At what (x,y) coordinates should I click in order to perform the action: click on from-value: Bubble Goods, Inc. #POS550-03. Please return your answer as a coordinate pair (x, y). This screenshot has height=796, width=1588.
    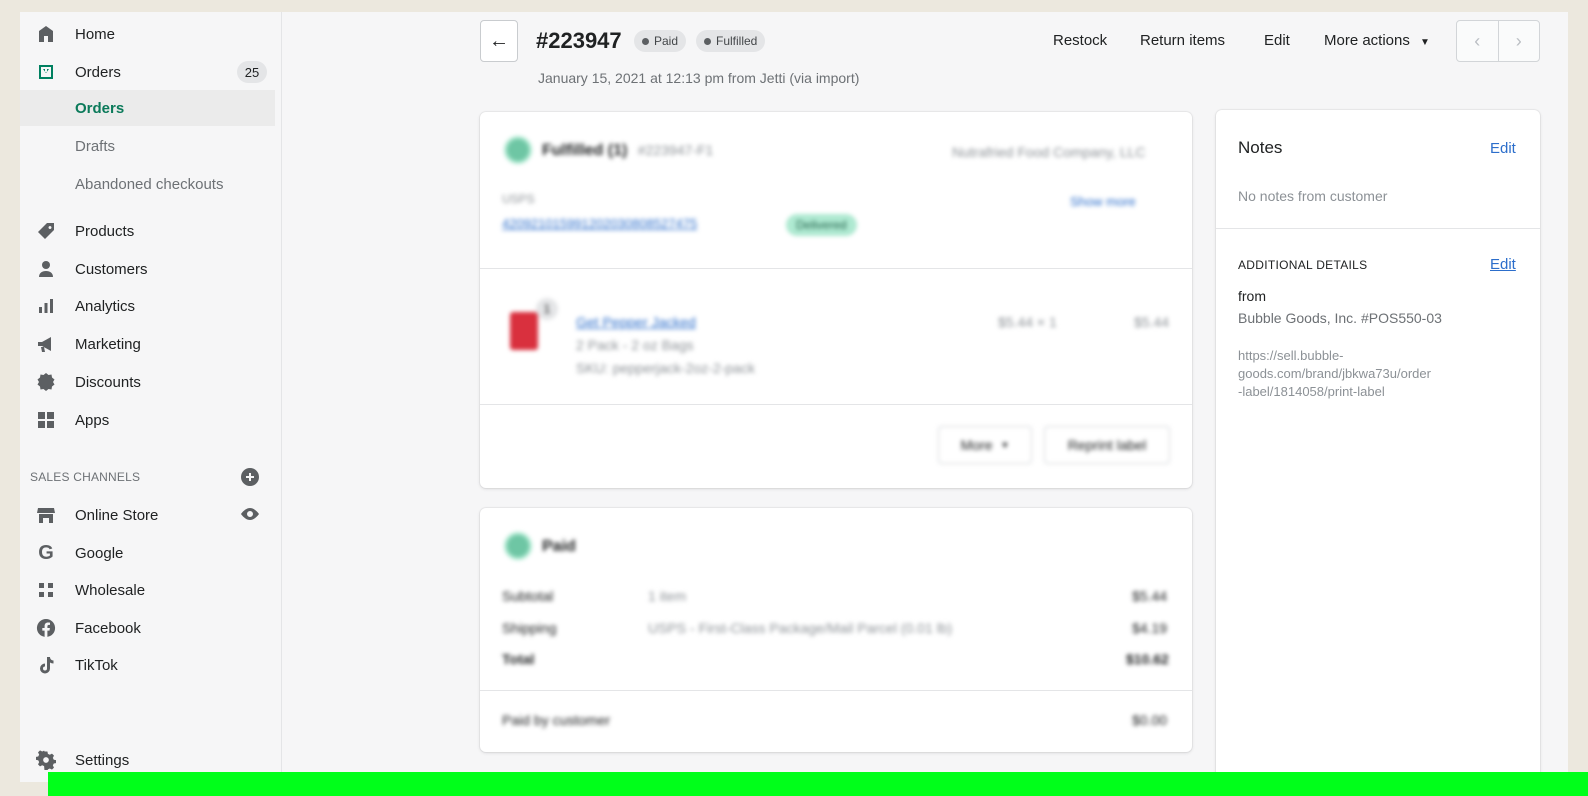
    Looking at the image, I should click on (1340, 318).